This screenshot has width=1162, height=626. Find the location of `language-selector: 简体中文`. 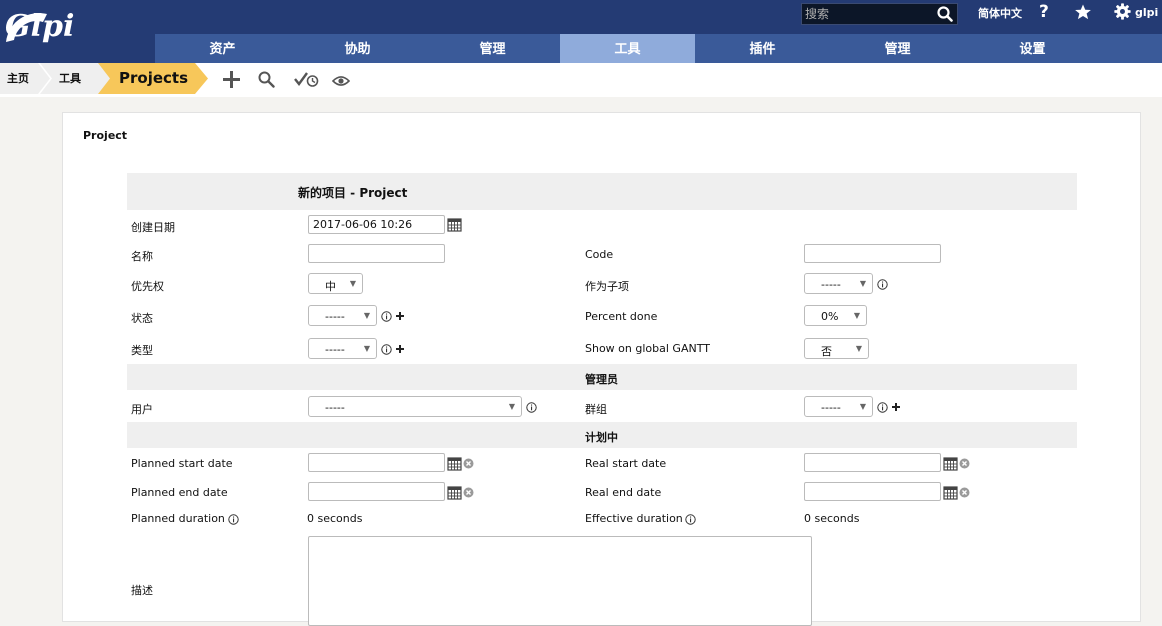

language-selector: 简体中文 is located at coordinates (1000, 13).